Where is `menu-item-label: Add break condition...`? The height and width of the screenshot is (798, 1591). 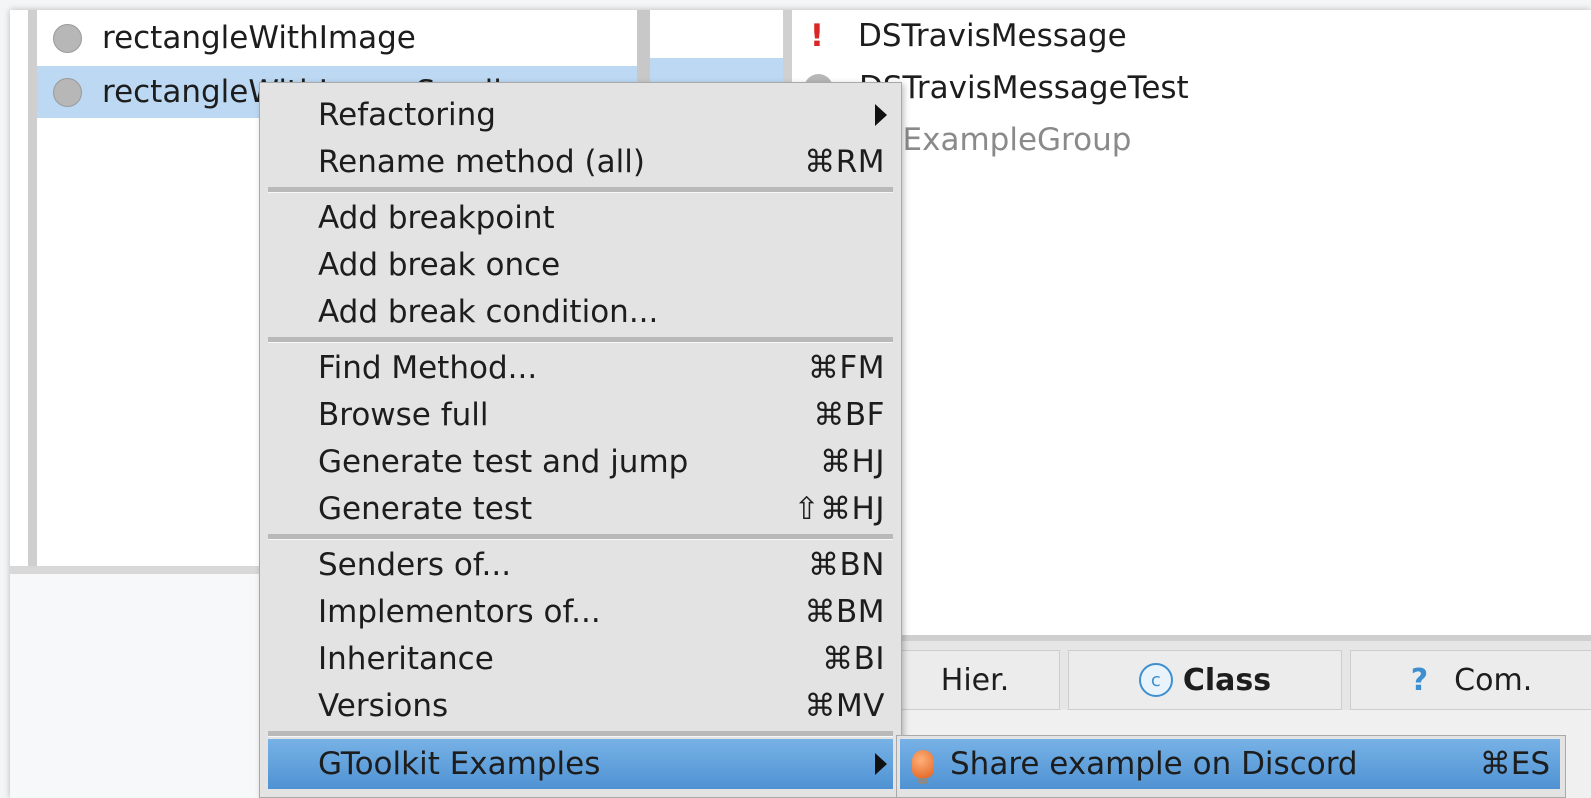 menu-item-label: Add break condition... is located at coordinates (488, 311).